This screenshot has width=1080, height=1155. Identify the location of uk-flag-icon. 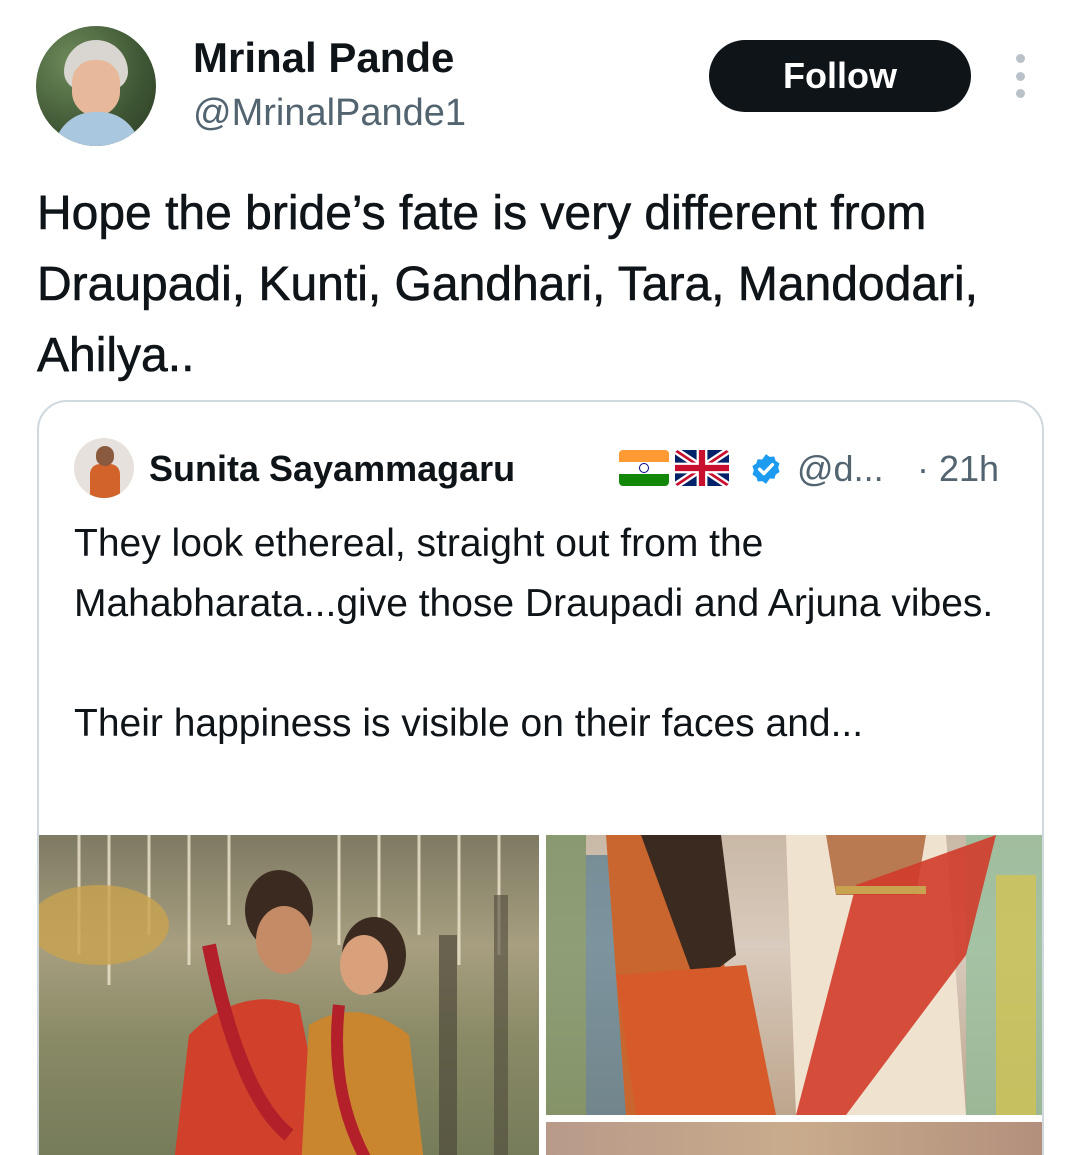
(702, 468).